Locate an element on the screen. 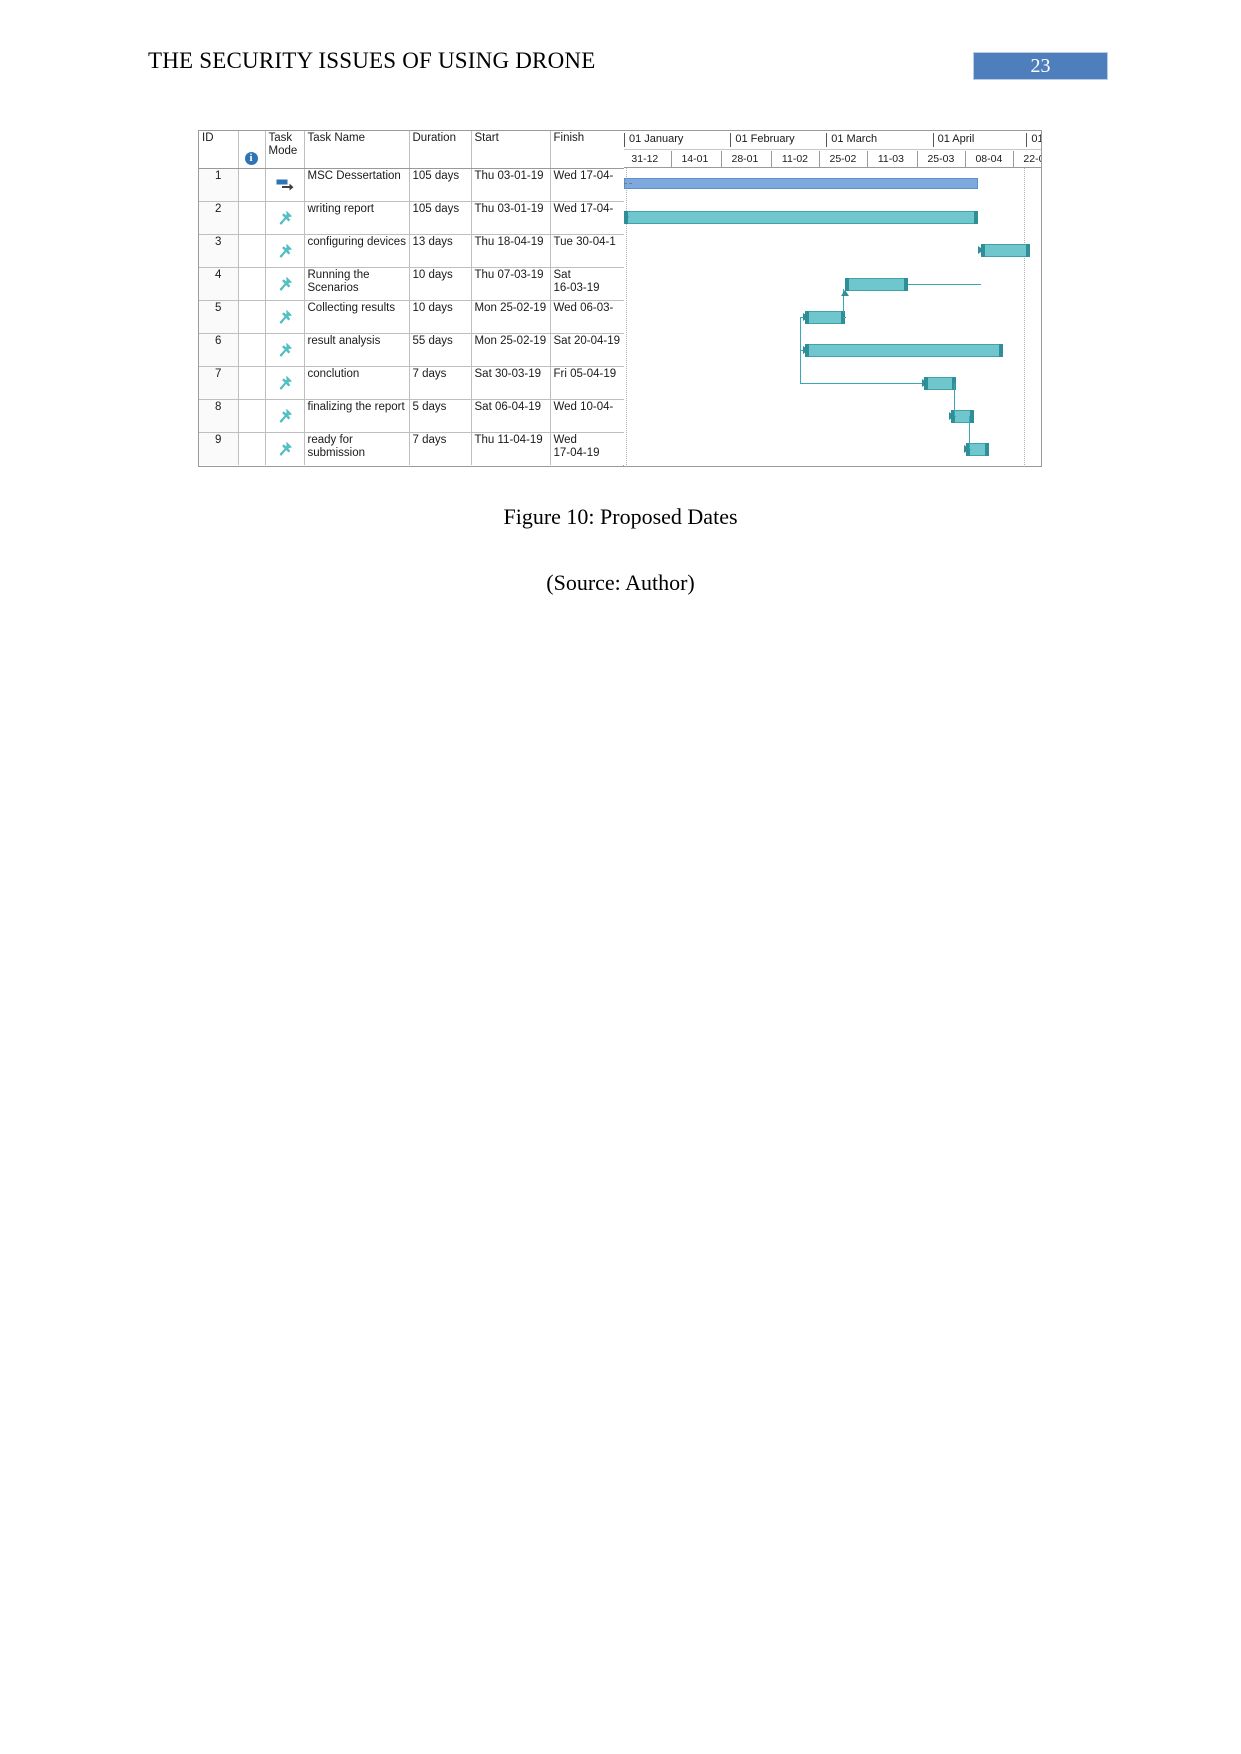  timeline-month-label: 01 March is located at coordinates (851, 140).